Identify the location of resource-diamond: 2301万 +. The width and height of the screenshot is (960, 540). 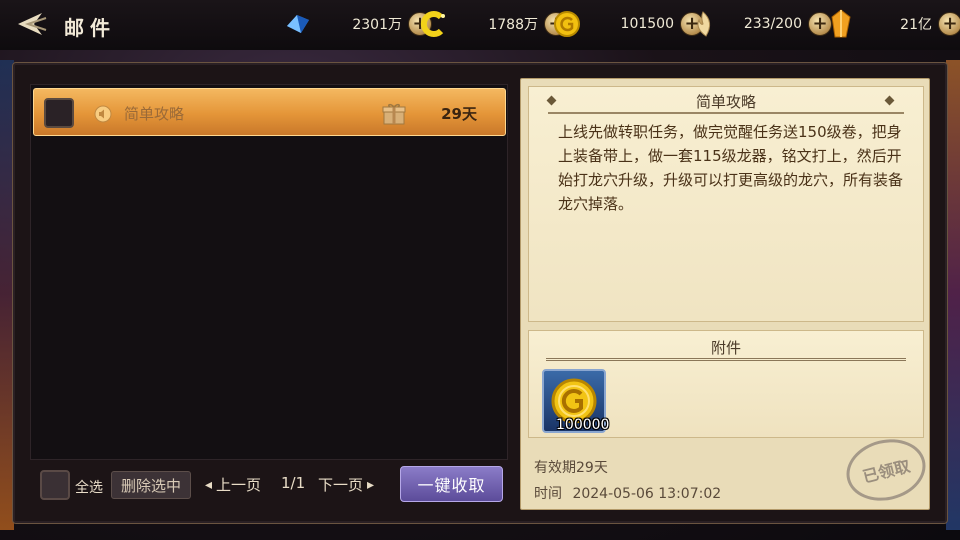
(357, 24).